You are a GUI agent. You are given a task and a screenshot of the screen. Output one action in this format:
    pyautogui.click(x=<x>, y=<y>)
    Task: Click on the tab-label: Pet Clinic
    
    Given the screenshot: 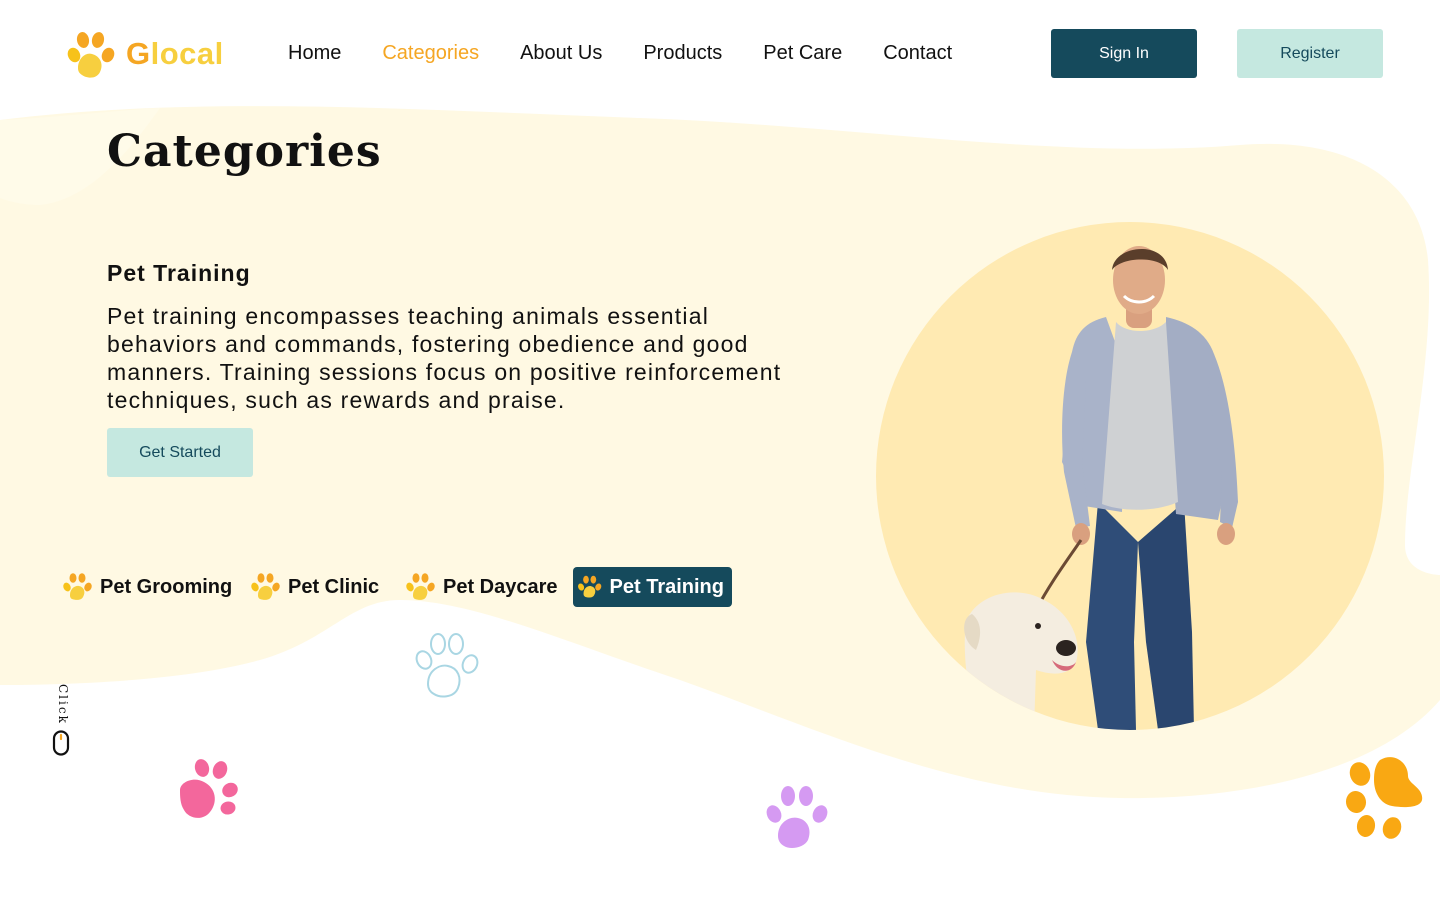 What is the action you would take?
    pyautogui.click(x=334, y=586)
    